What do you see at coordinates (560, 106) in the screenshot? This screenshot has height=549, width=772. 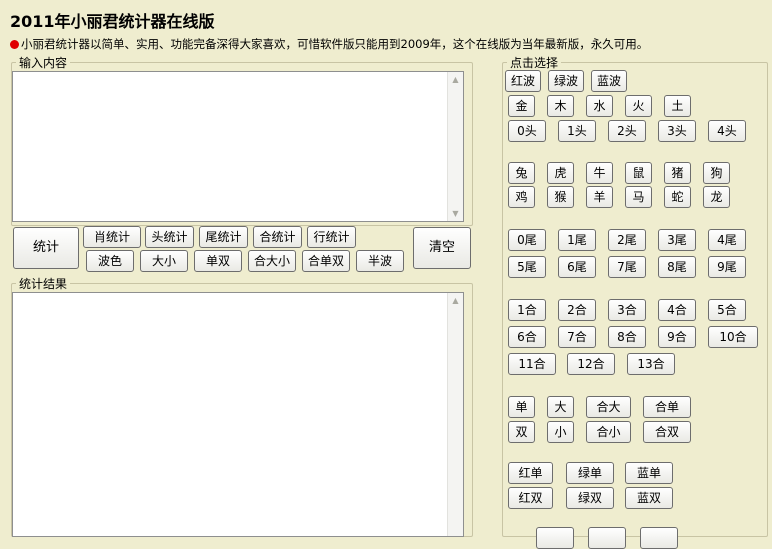 I see `pick-element: 木` at bounding box center [560, 106].